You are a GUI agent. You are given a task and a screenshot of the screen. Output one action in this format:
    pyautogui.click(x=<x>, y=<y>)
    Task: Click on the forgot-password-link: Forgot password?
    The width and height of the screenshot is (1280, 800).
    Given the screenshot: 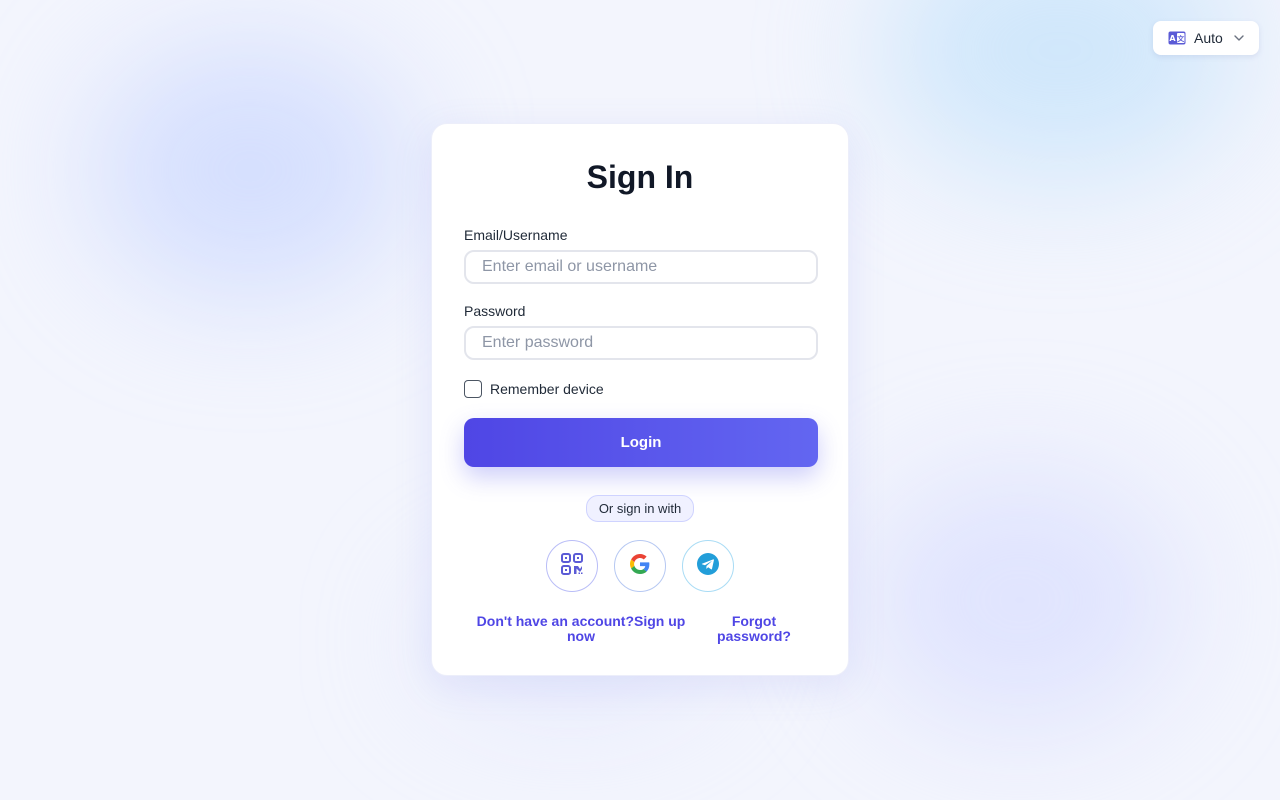 What is the action you would take?
    pyautogui.click(x=754, y=629)
    